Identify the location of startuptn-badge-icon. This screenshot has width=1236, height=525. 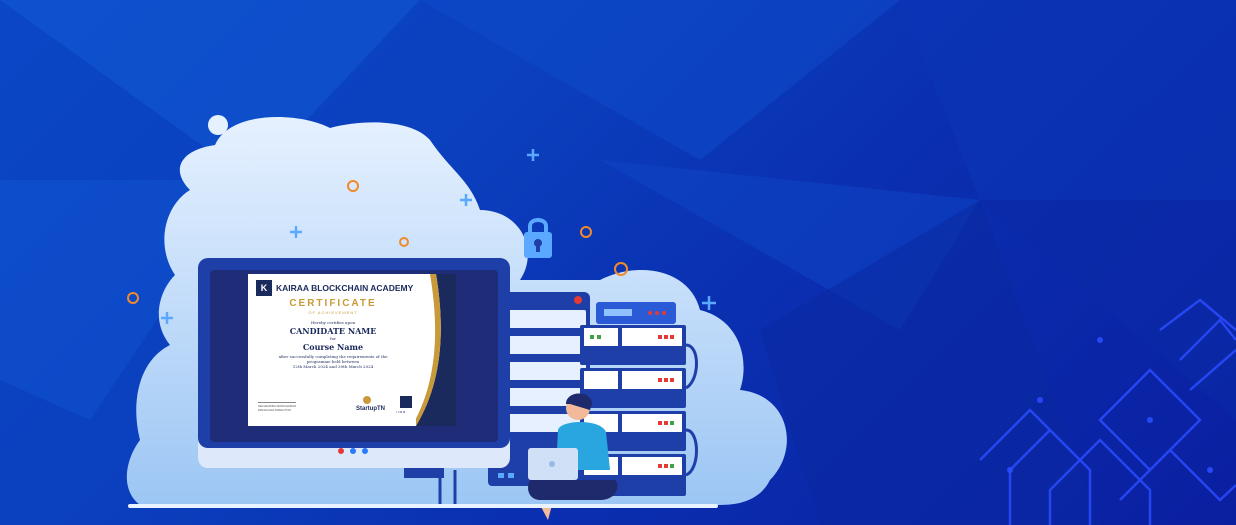
(367, 400).